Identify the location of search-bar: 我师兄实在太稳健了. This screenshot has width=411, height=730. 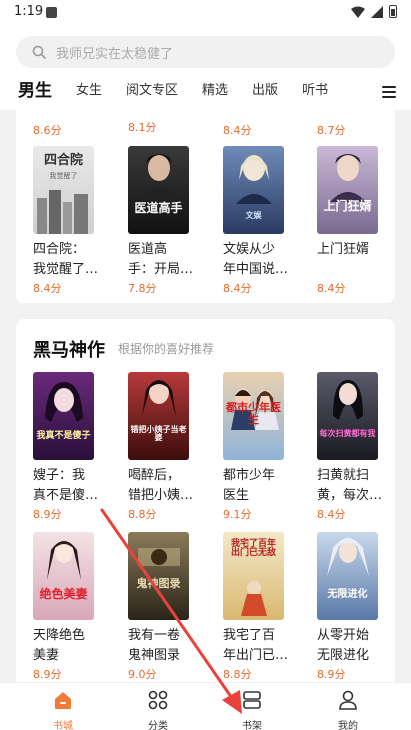
(205, 52).